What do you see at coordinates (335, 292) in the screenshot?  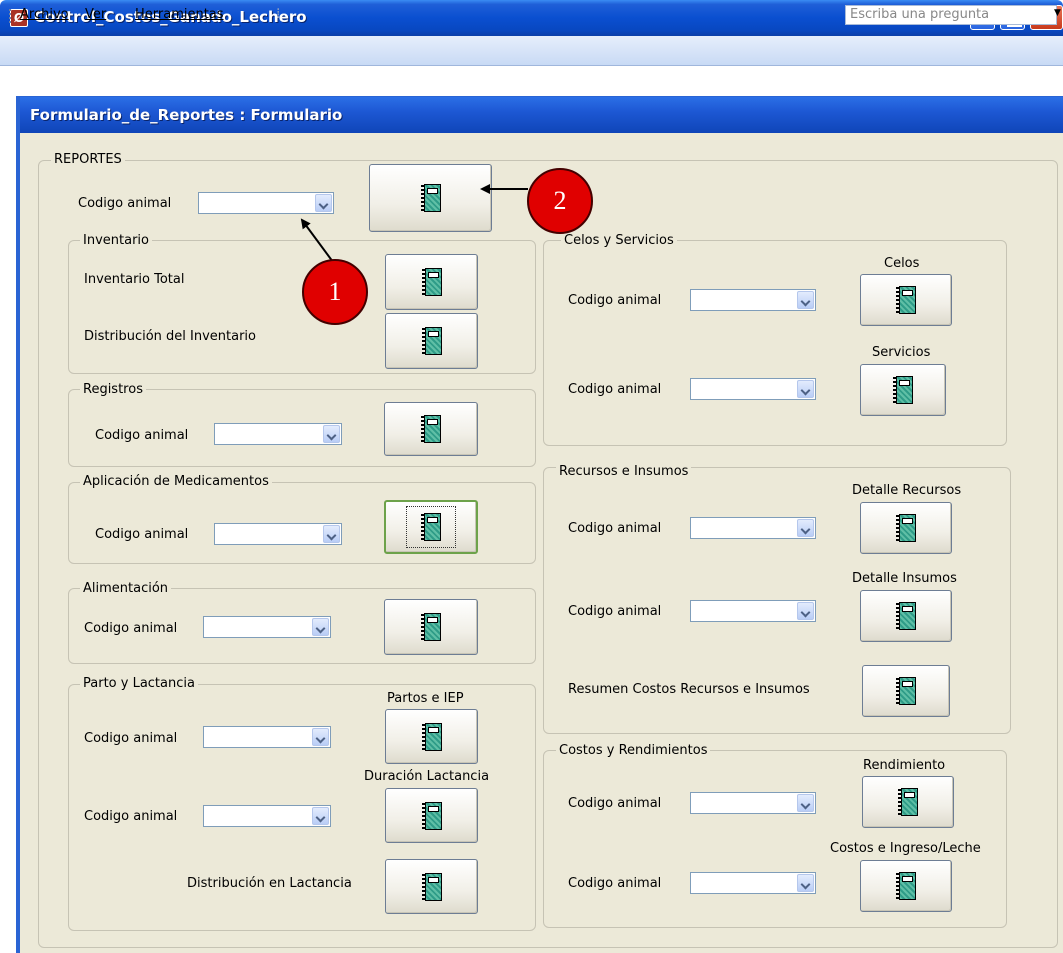 I see `annotation-callout-1: 1` at bounding box center [335, 292].